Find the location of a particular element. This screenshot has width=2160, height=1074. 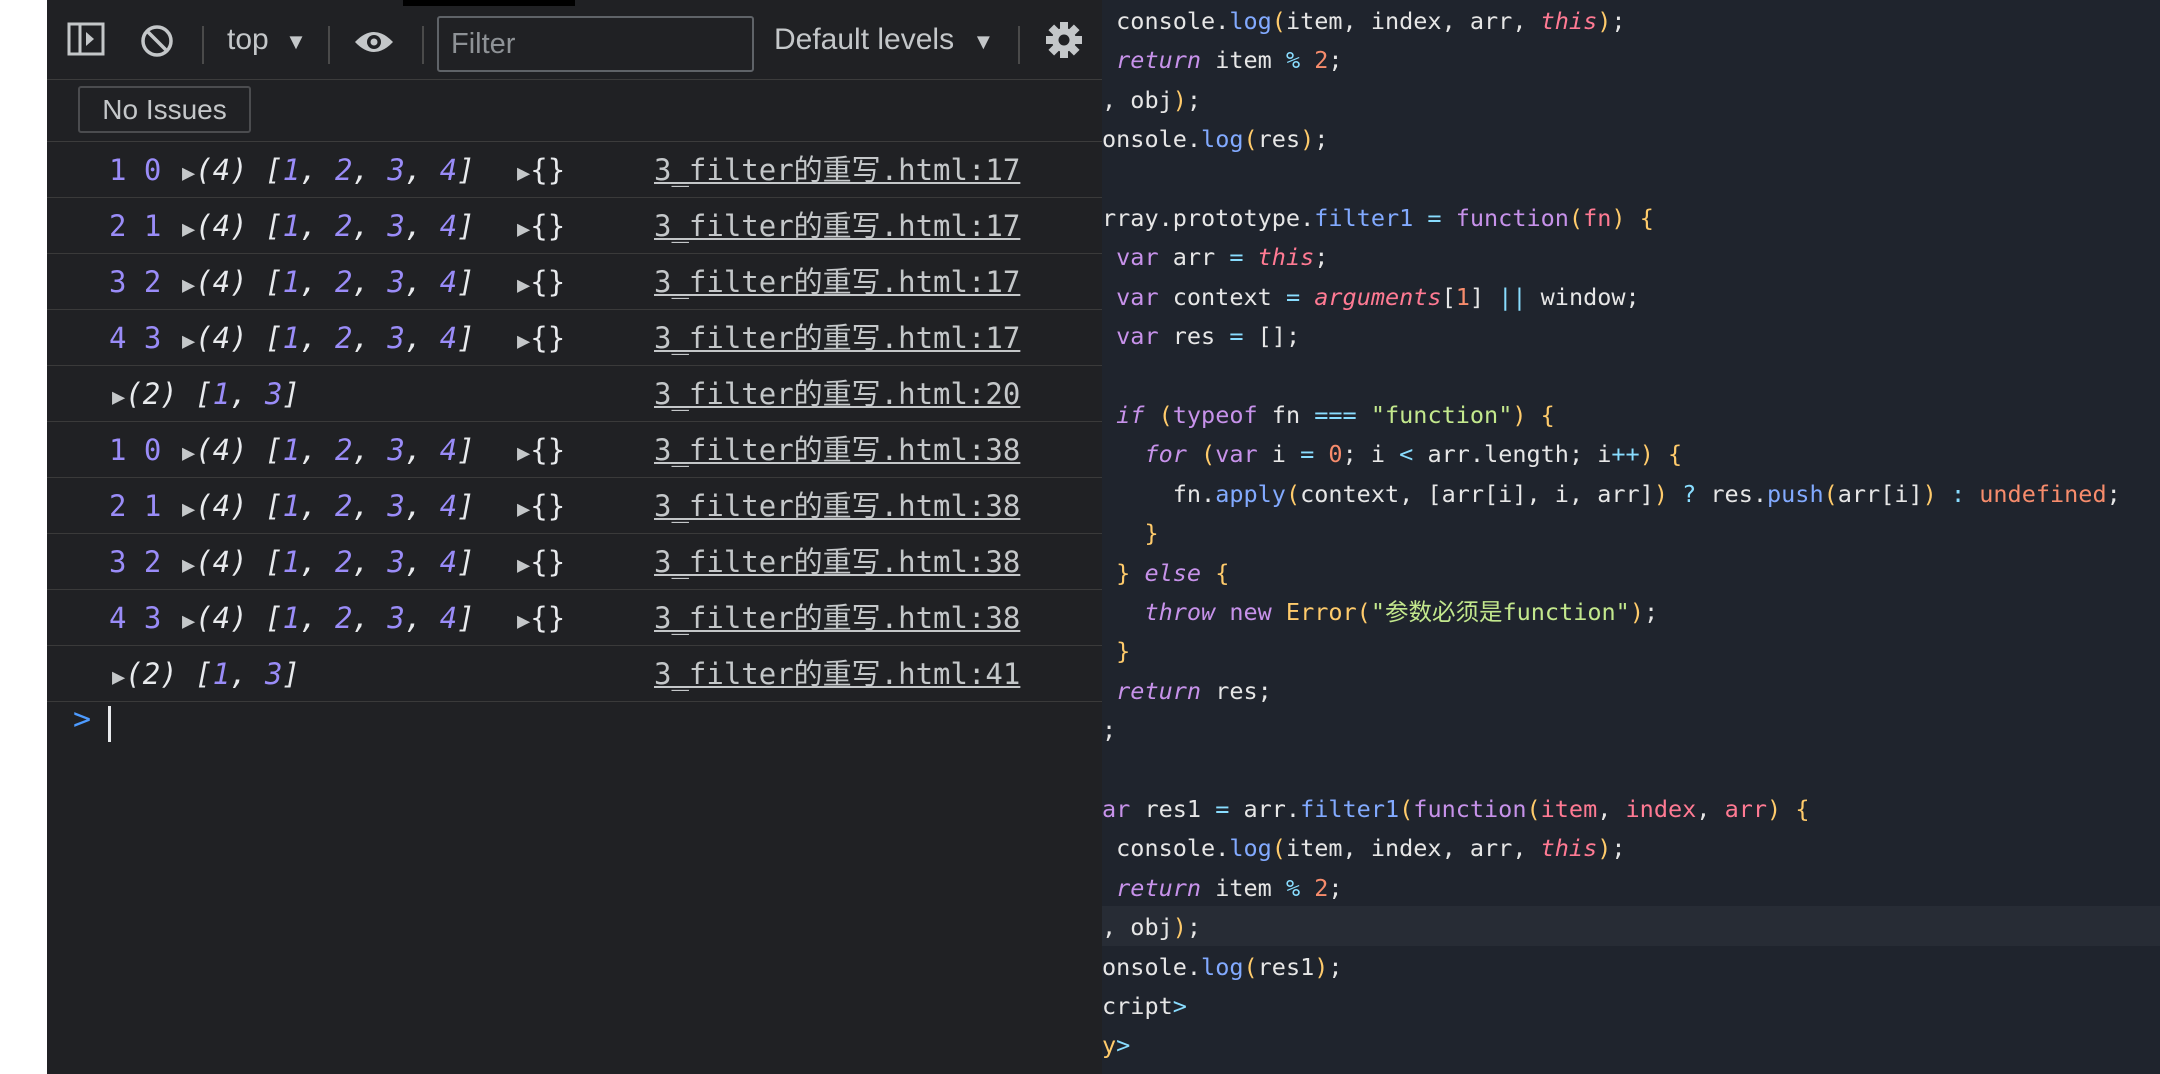

eye-icon is located at coordinates (374, 46).